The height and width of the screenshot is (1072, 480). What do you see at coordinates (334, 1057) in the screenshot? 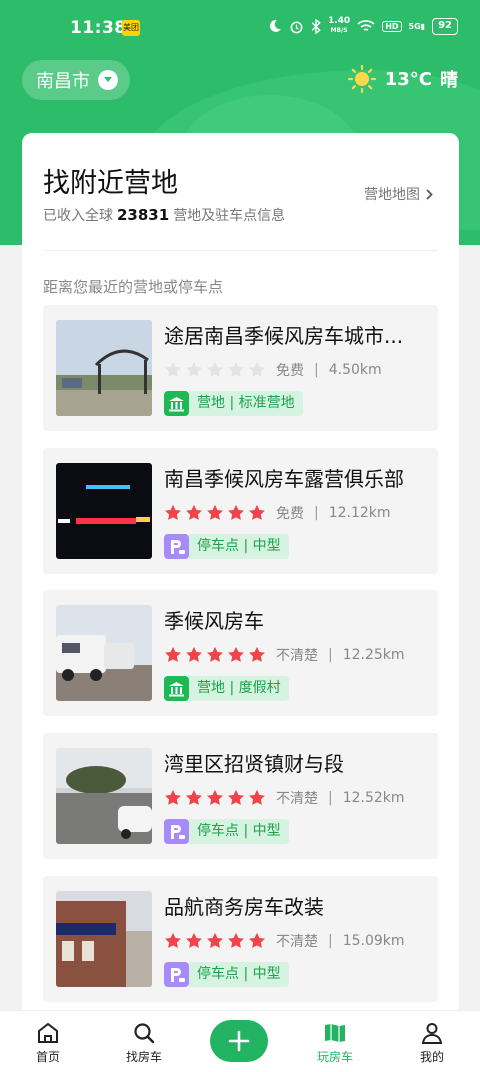
I see `nav-play-label: 玩房车` at bounding box center [334, 1057].